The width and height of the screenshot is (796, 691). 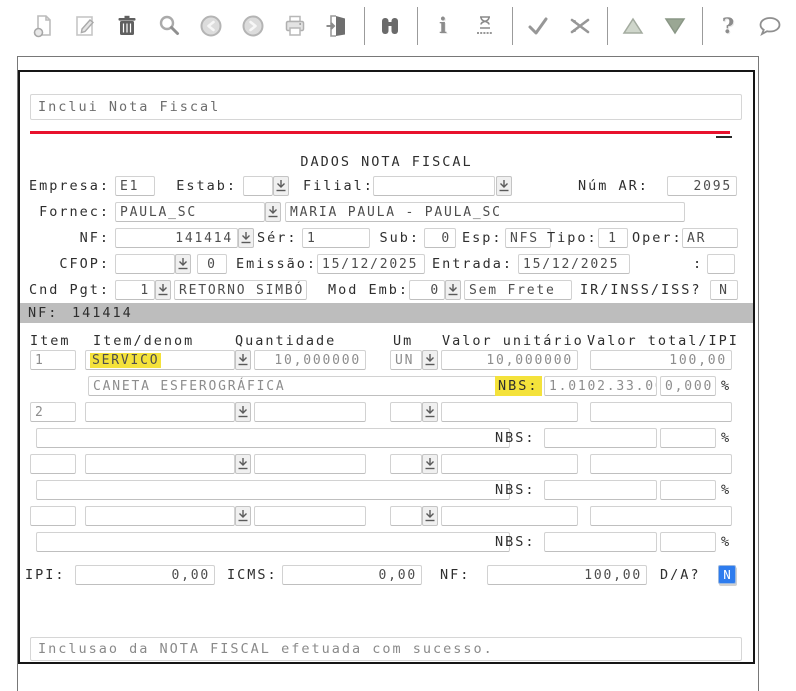 What do you see at coordinates (390, 26) in the screenshot?
I see `find-button` at bounding box center [390, 26].